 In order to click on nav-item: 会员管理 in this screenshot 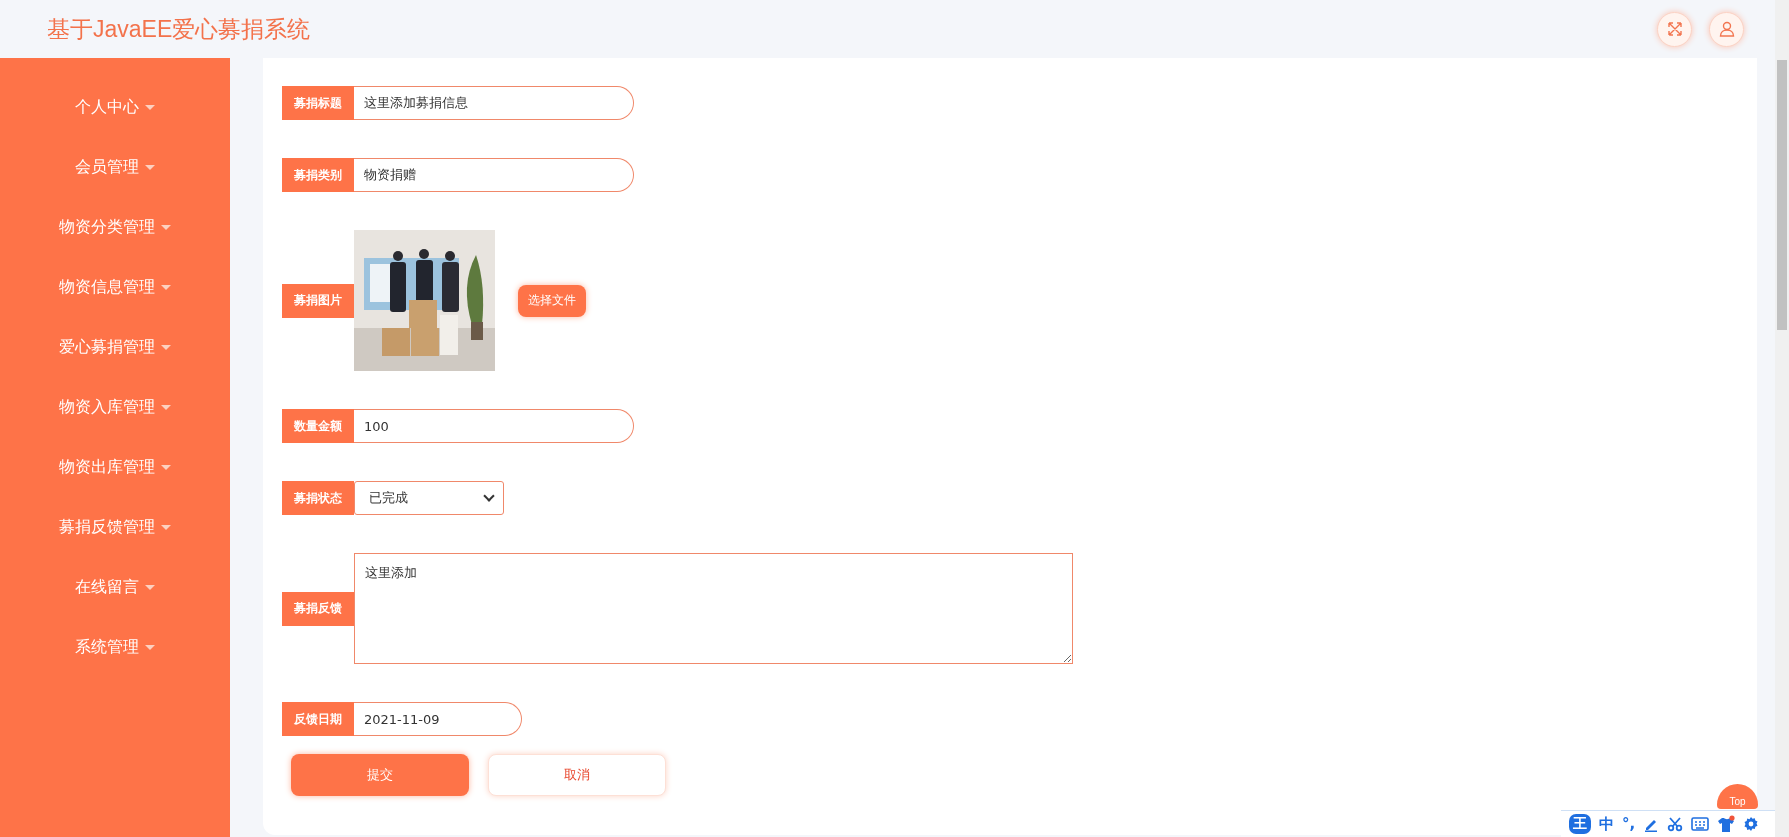, I will do `click(115, 167)`.